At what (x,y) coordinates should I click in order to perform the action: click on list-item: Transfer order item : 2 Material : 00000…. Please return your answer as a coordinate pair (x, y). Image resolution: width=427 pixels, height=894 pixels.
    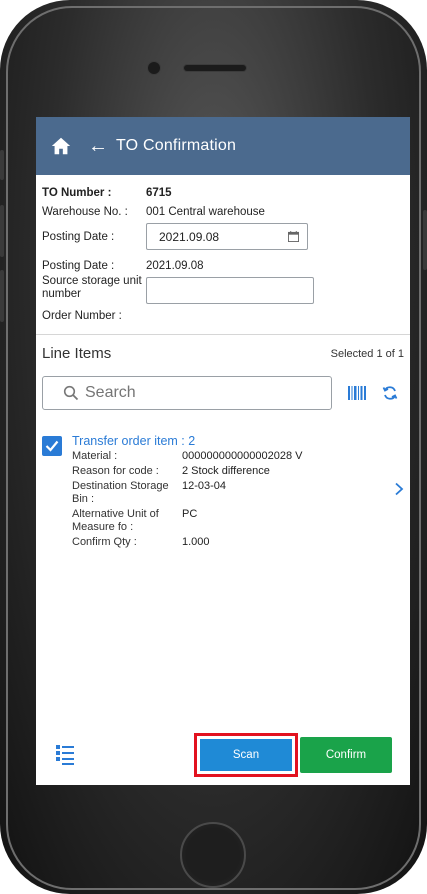
    Looking at the image, I should click on (223, 487).